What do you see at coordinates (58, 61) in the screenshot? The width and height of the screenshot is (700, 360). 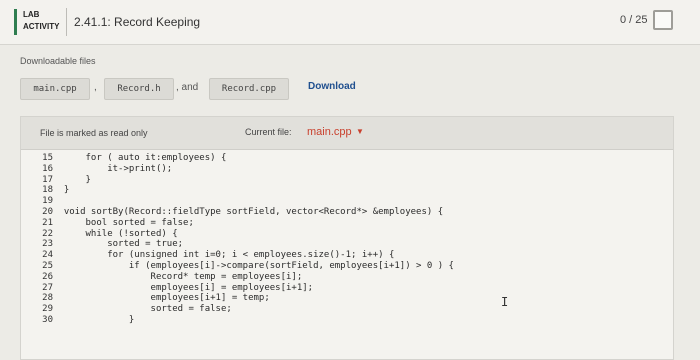 I see `downloadable-files-label: Downloadable files` at bounding box center [58, 61].